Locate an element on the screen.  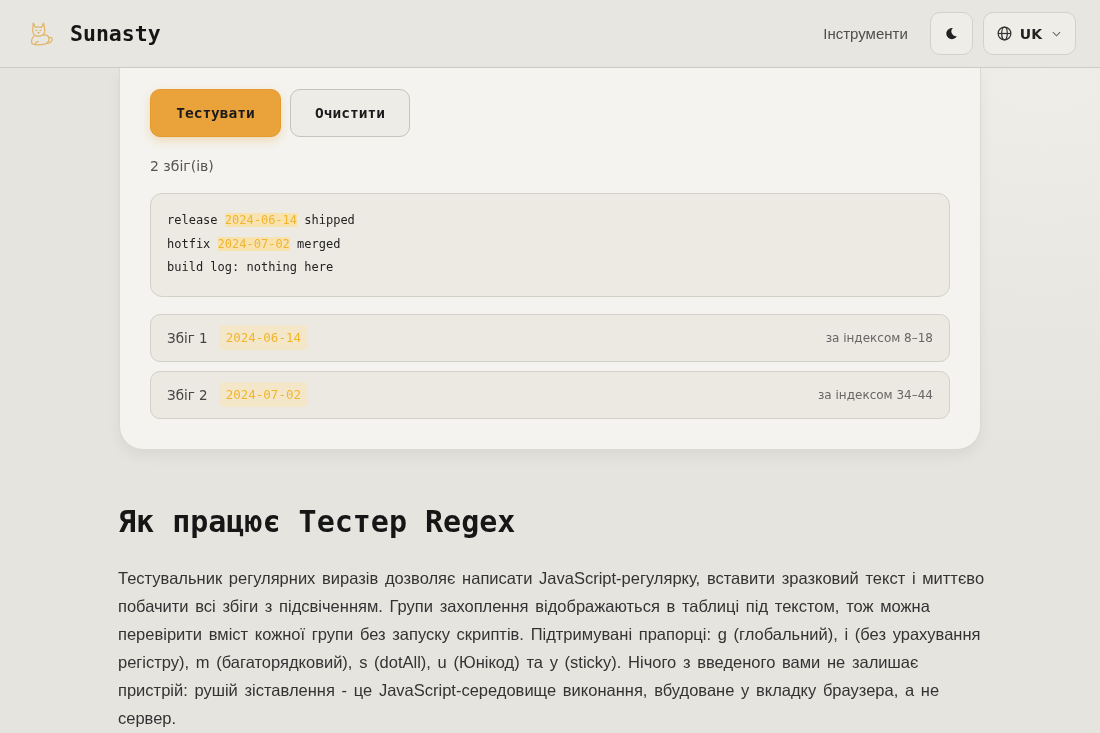
clear-button: Очистити is located at coordinates (350, 113).